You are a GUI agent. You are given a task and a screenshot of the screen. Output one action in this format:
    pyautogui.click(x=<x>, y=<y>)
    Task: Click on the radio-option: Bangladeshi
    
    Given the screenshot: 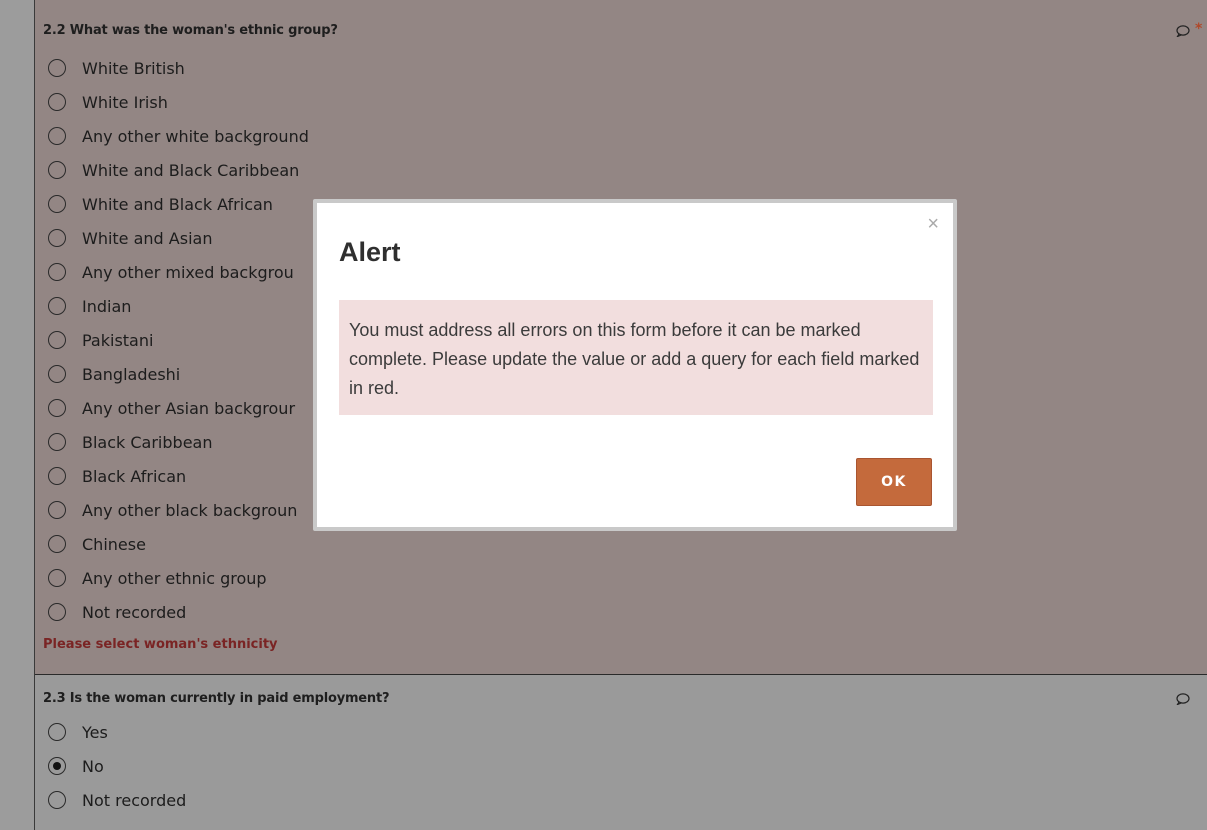 What is the action you would take?
    pyautogui.click(x=114, y=374)
    